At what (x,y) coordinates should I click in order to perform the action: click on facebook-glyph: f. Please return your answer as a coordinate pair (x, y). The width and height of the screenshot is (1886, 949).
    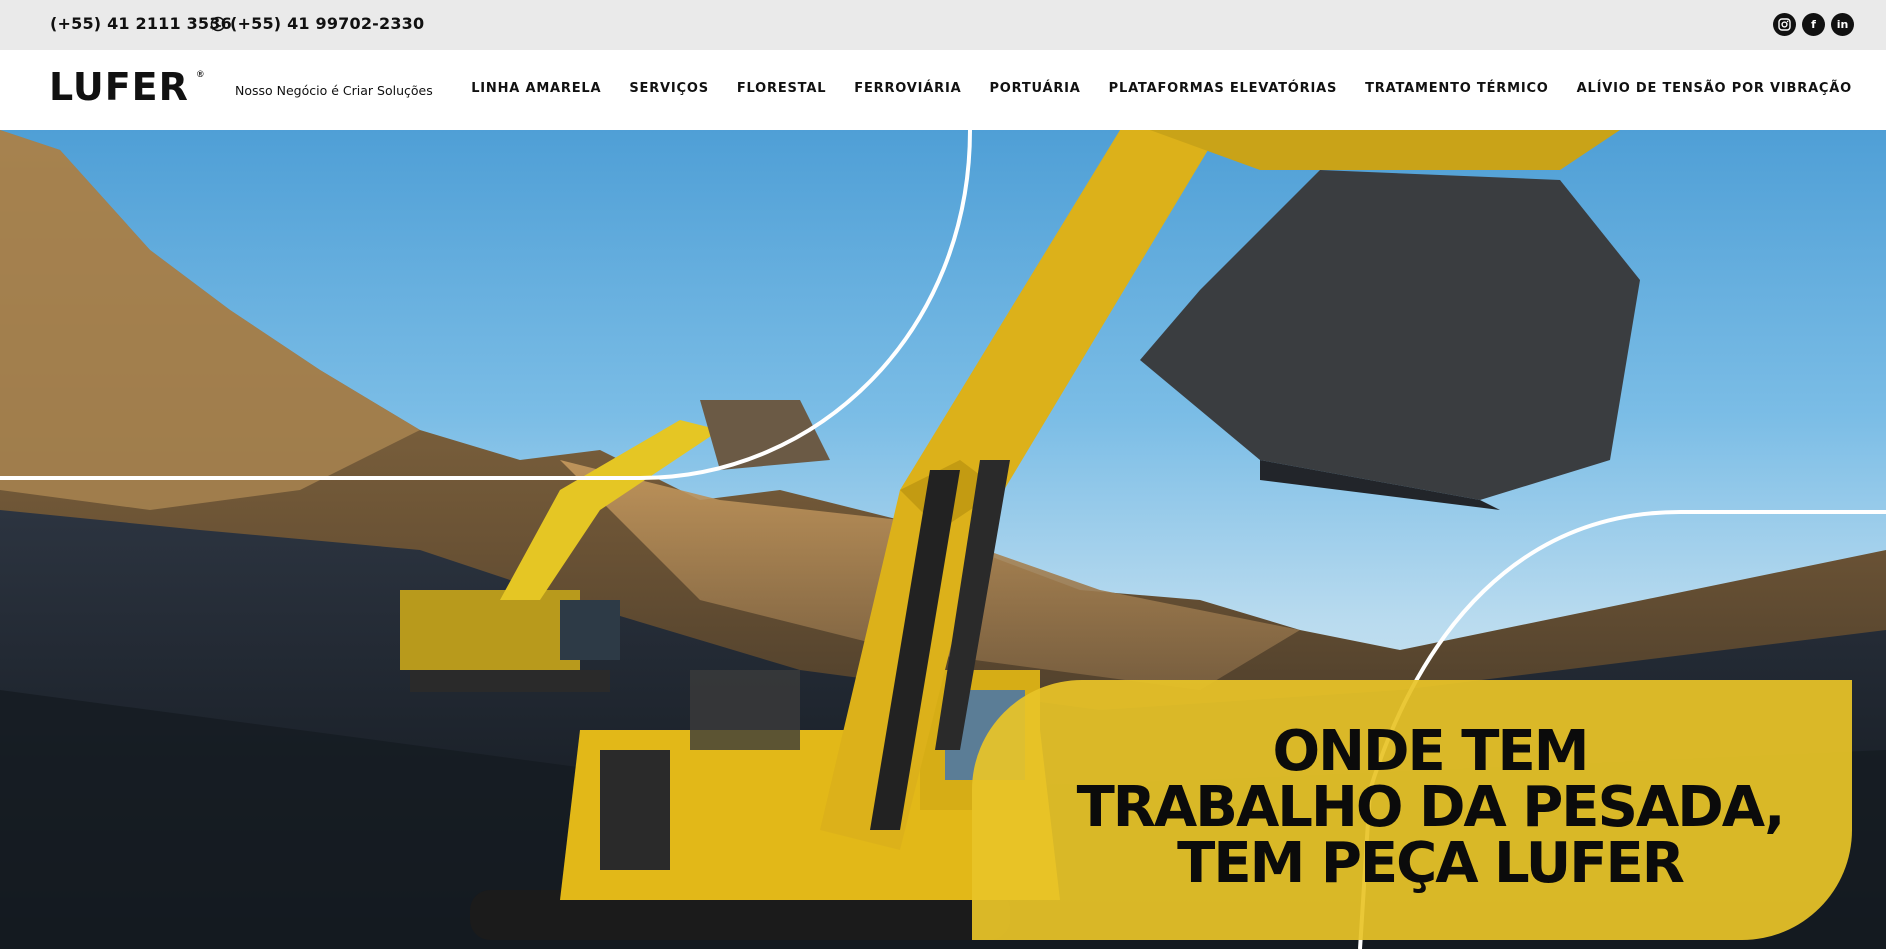
    Looking at the image, I should click on (1813, 24).